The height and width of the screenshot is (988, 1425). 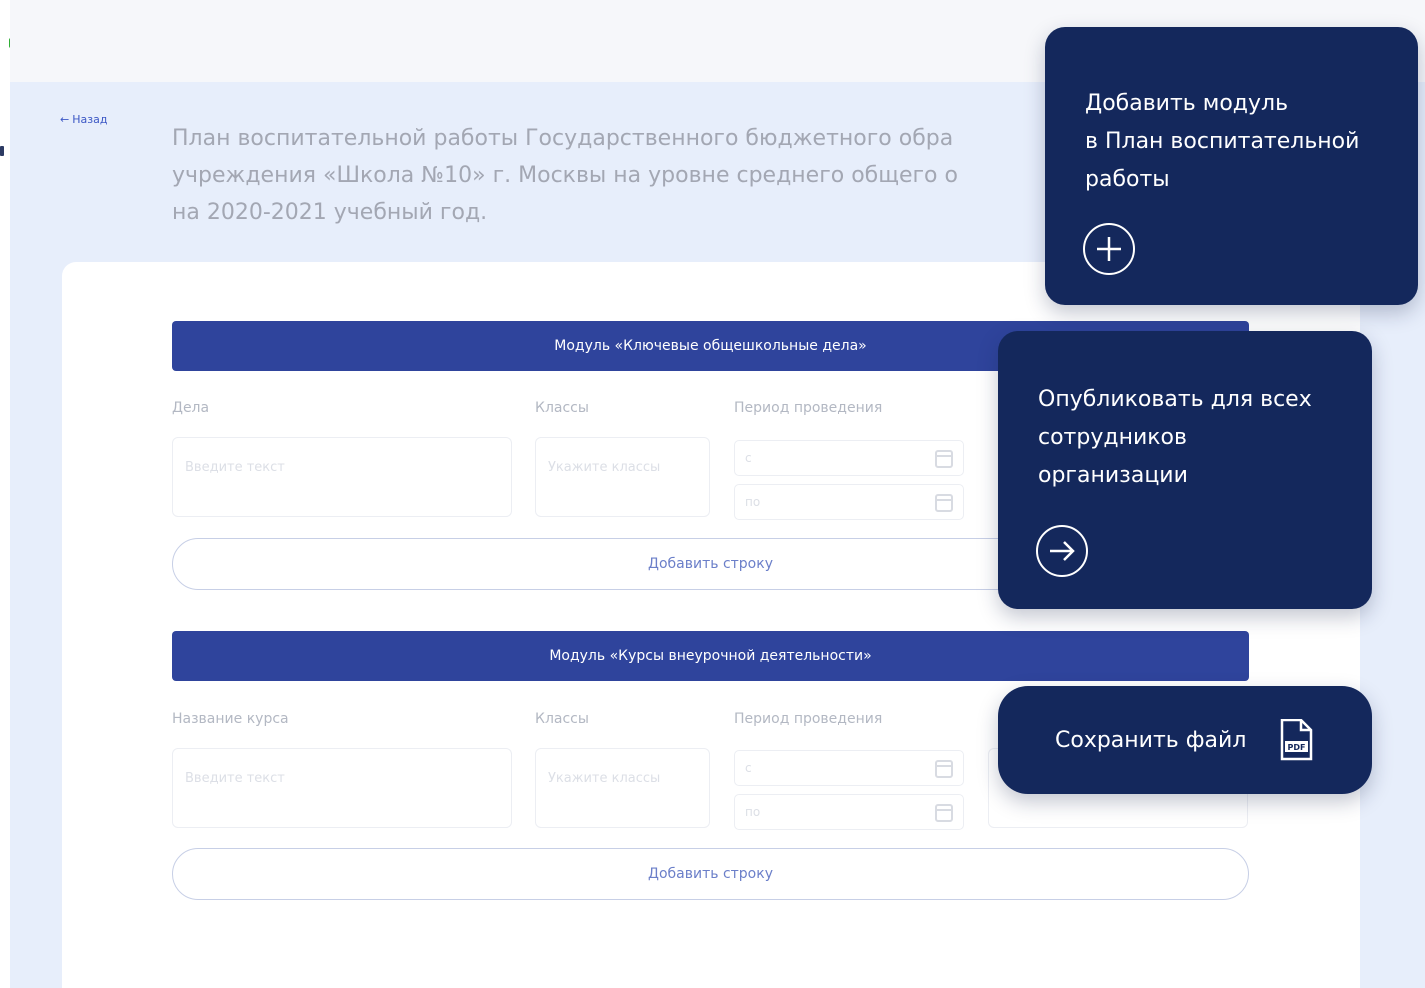 I want to click on back-link-label: Назад, so click(x=90, y=119).